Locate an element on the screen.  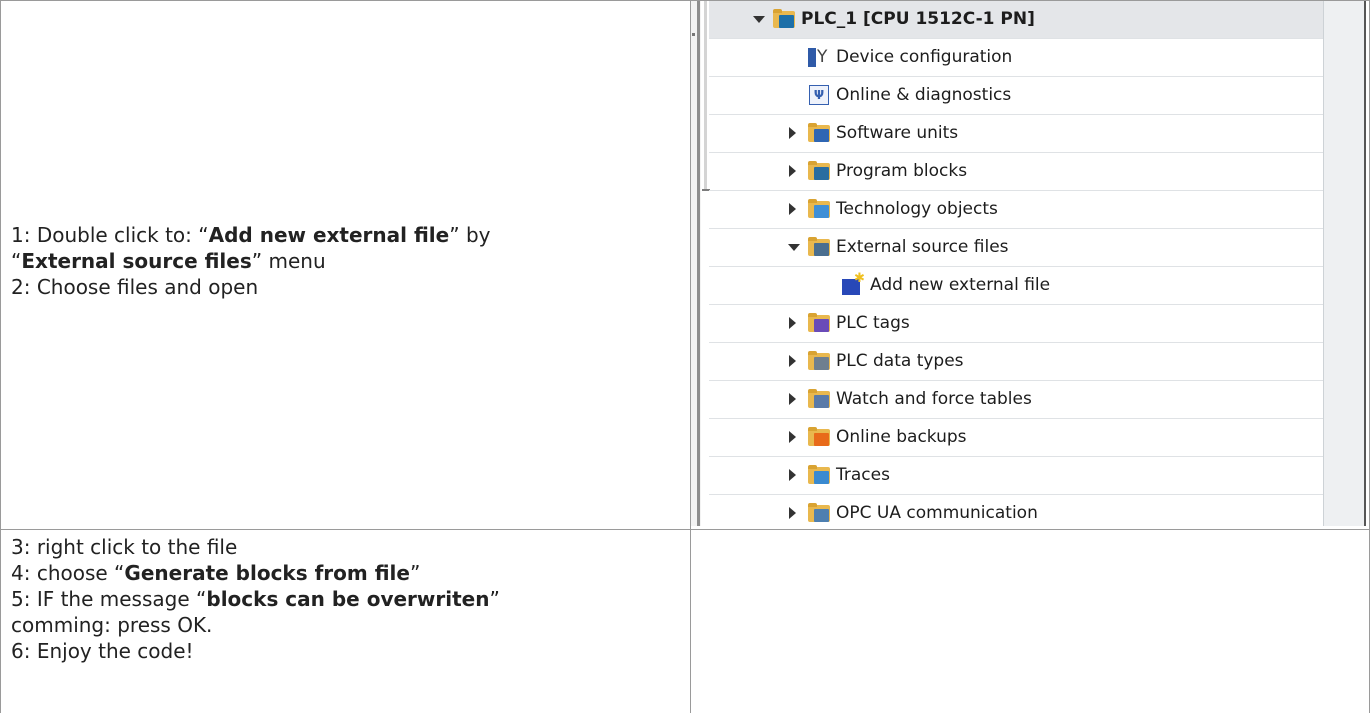
tree-item-watch-and-force-tables: Watch and force tables is located at coordinates (1016, 400).